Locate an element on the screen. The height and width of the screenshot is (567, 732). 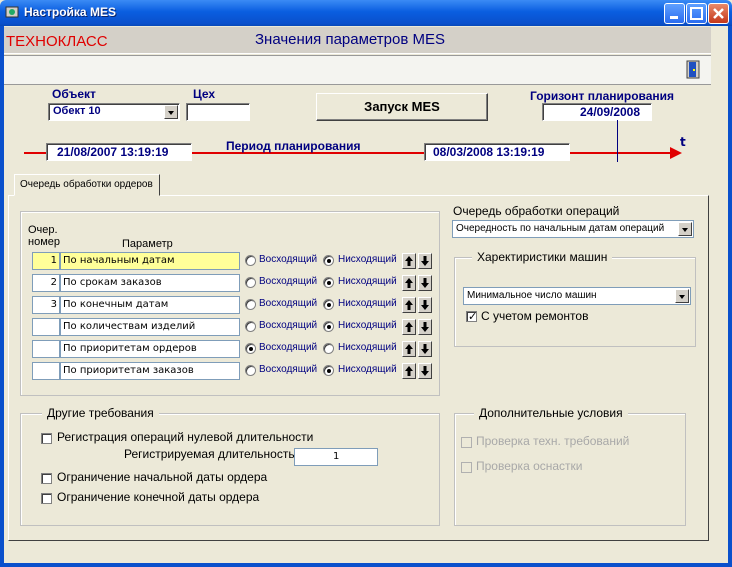
operations-queue-value: Очередность по начальным датам операций is located at coordinates (560, 228).